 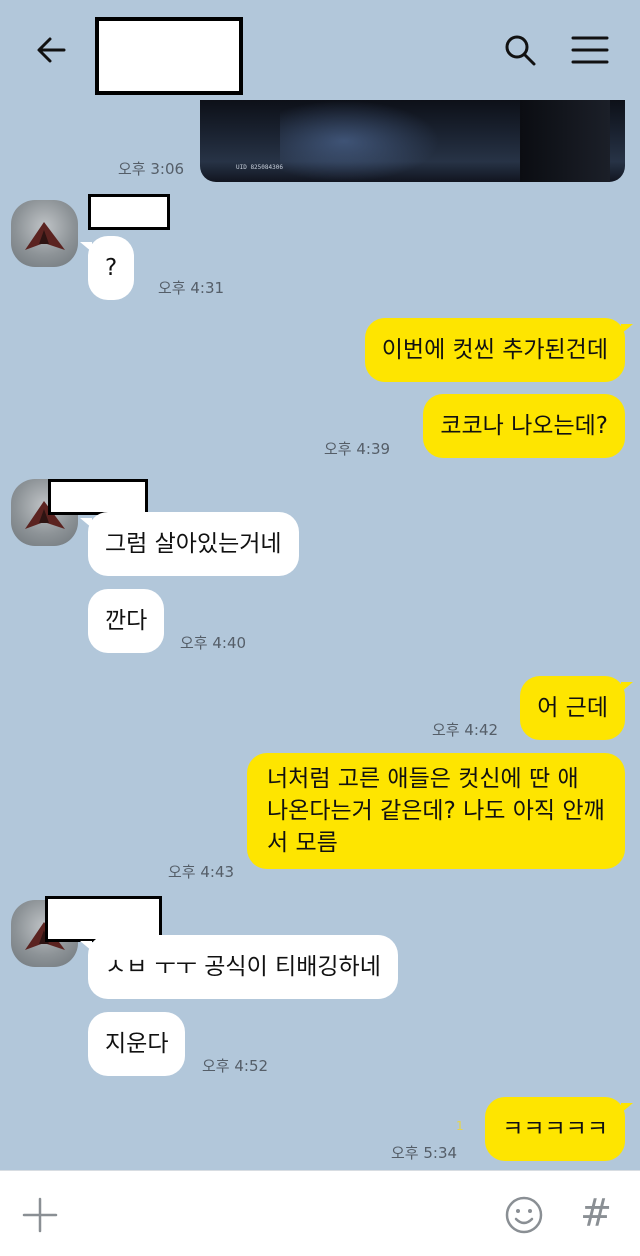 I want to click on message-bubble: 이번에 컷씬 추가된건데, so click(x=499, y=350).